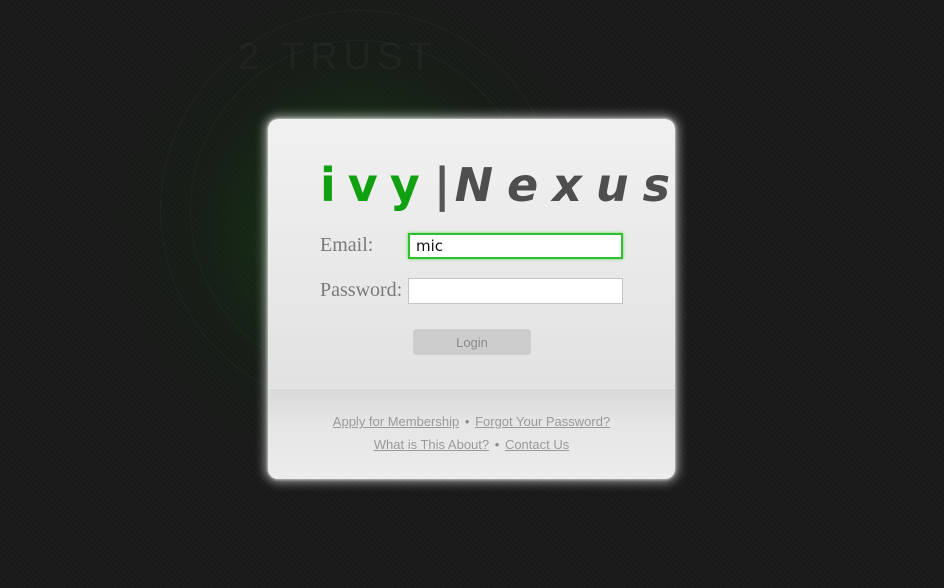  Describe the element at coordinates (347, 245) in the screenshot. I see `email-label: Email:` at that location.